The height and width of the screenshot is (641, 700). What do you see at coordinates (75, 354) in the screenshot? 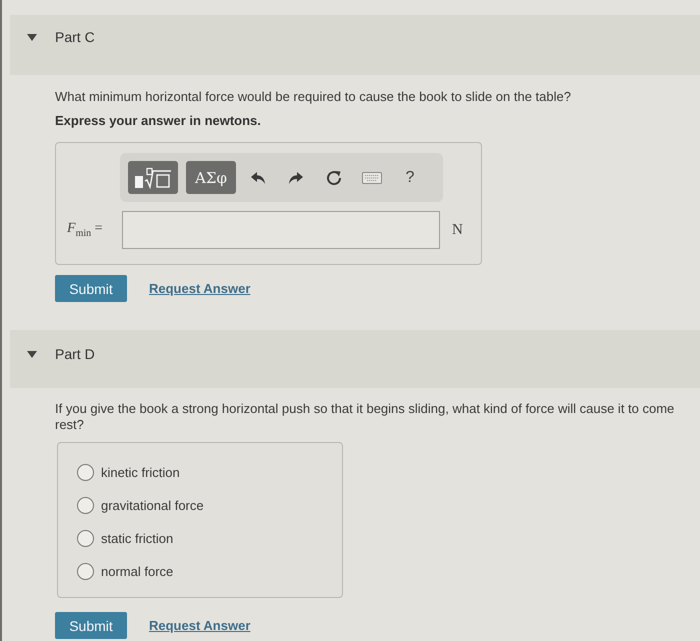
I see `part-title: Part D` at bounding box center [75, 354].